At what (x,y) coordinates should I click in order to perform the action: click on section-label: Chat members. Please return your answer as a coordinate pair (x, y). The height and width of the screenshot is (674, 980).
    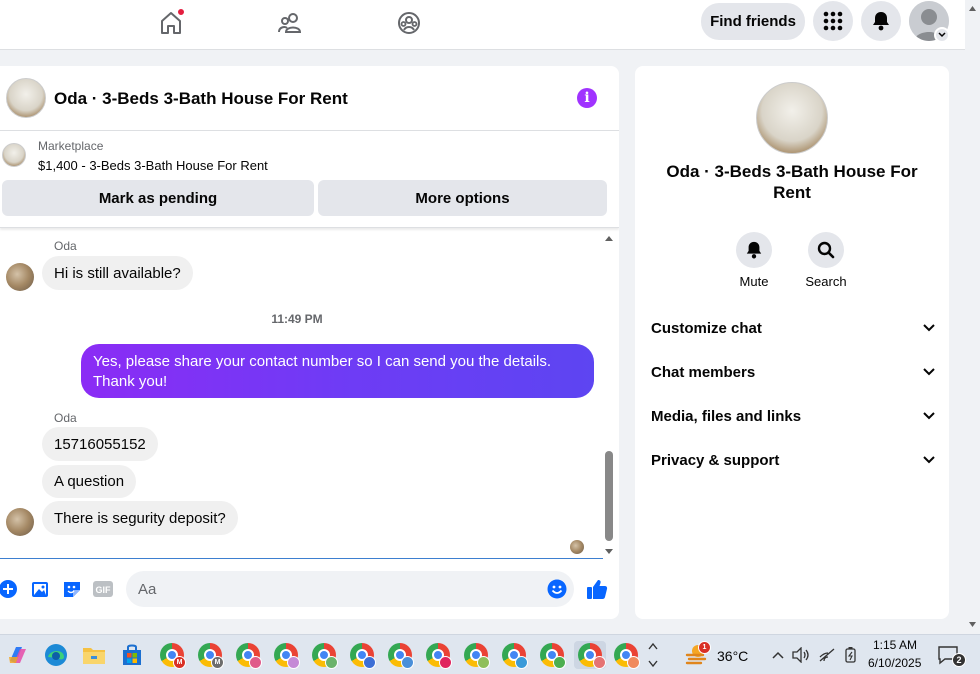
    Looking at the image, I should click on (703, 372).